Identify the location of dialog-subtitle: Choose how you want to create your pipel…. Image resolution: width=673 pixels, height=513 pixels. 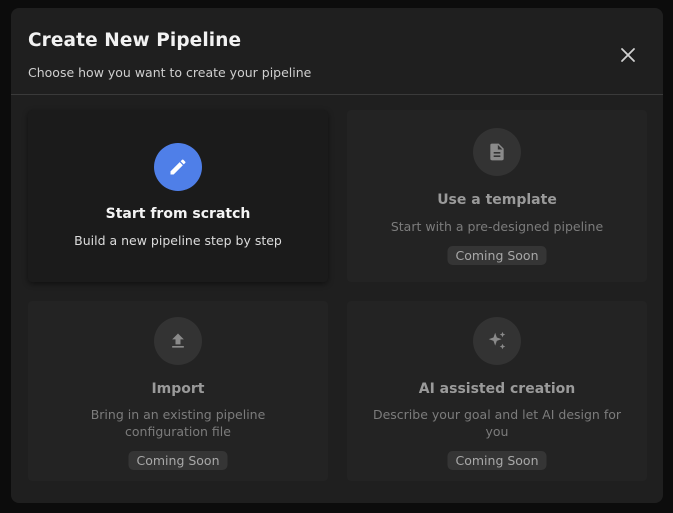
(170, 72).